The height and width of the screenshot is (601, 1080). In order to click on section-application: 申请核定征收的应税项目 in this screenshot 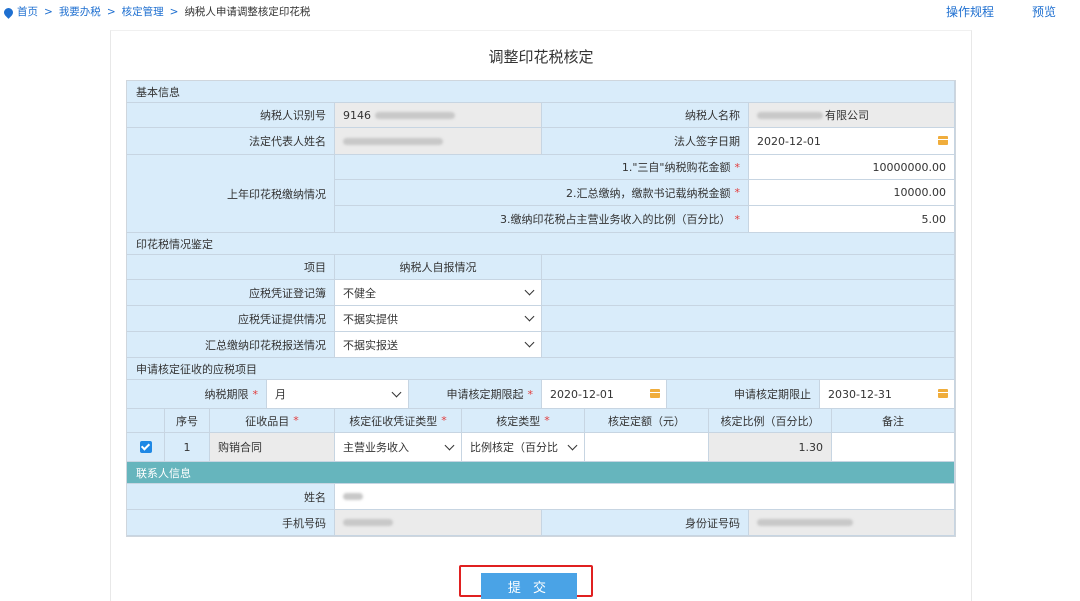, I will do `click(541, 369)`.